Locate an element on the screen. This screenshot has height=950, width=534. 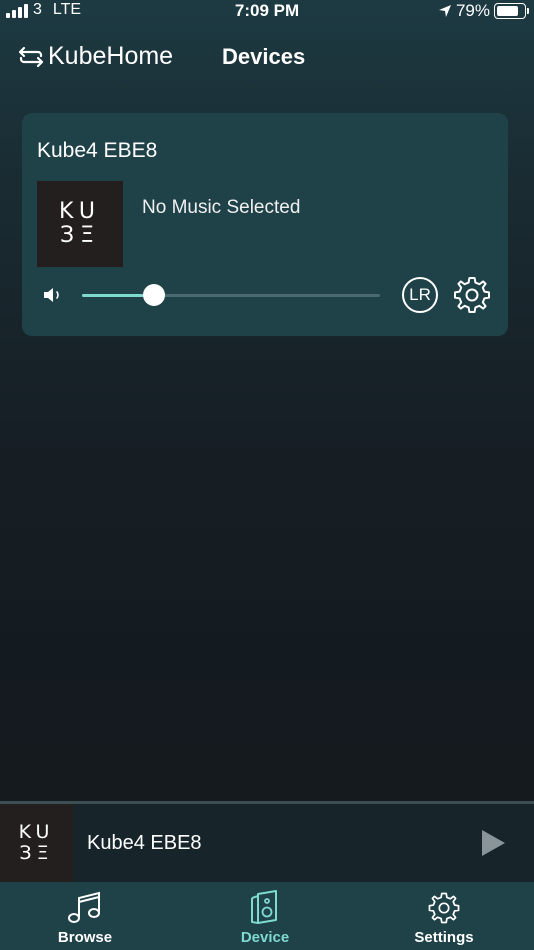
location-arrow-icon is located at coordinates (444, 11).